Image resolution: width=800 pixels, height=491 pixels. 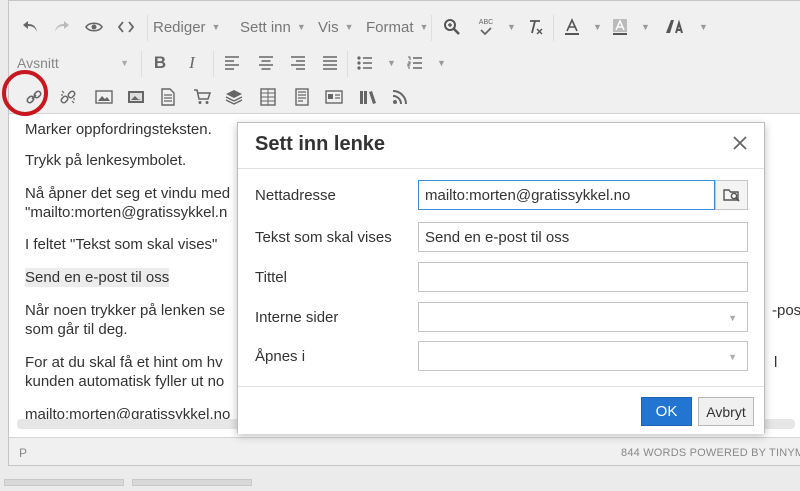 What do you see at coordinates (328, 27) in the screenshot?
I see `menu-view-label: Vis` at bounding box center [328, 27].